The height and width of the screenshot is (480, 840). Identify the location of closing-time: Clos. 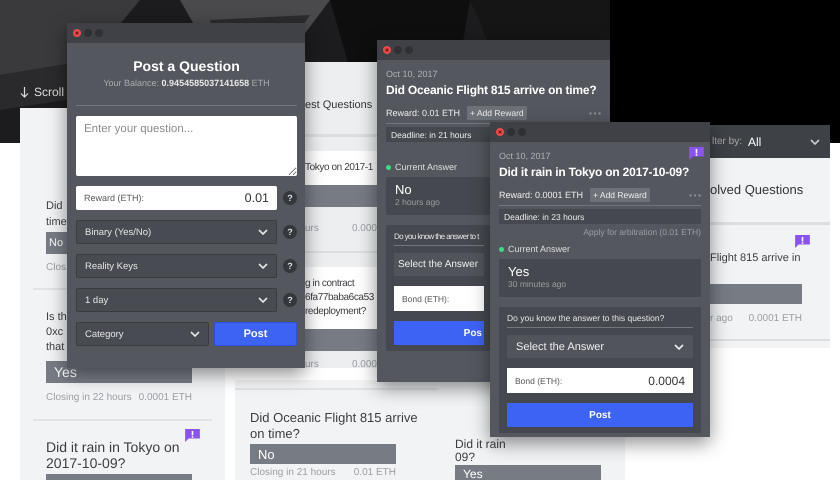
(56, 268).